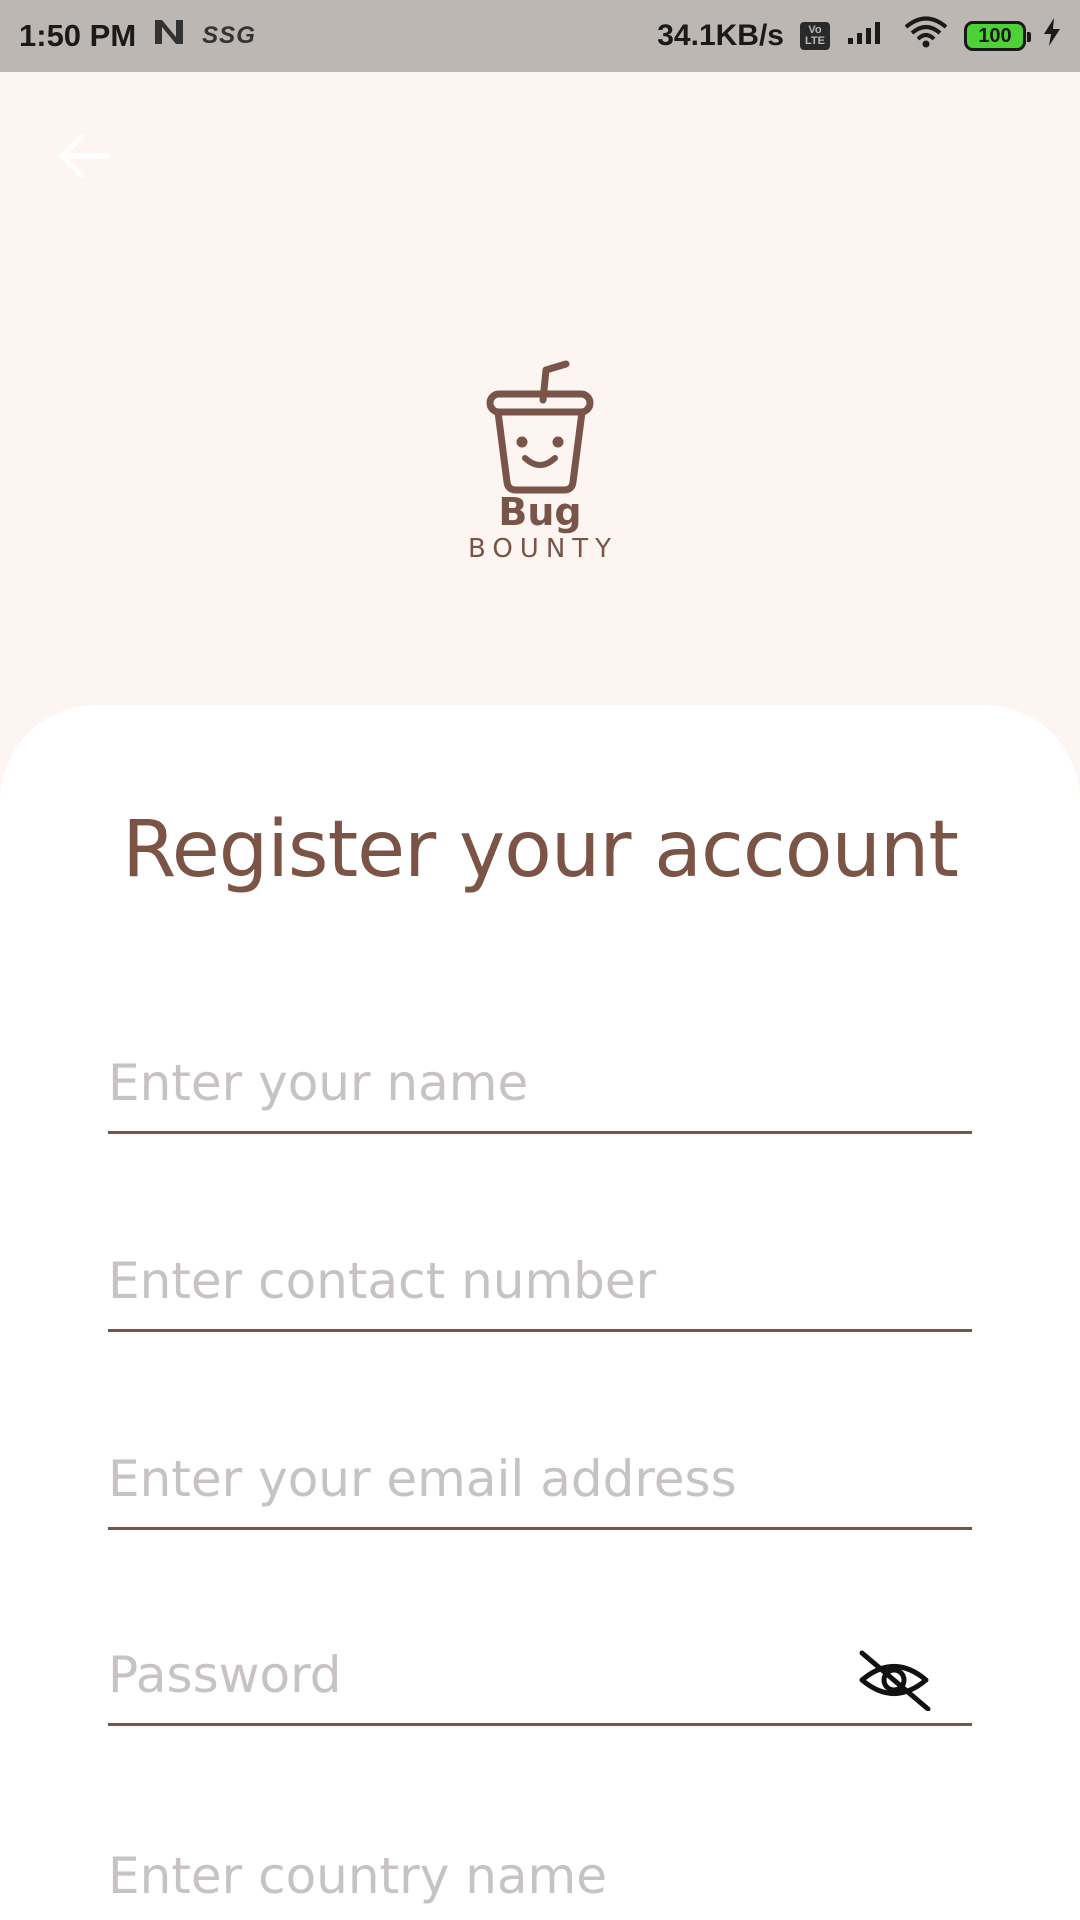 The width and height of the screenshot is (1080, 1920). I want to click on name-input, so click(540, 1082).